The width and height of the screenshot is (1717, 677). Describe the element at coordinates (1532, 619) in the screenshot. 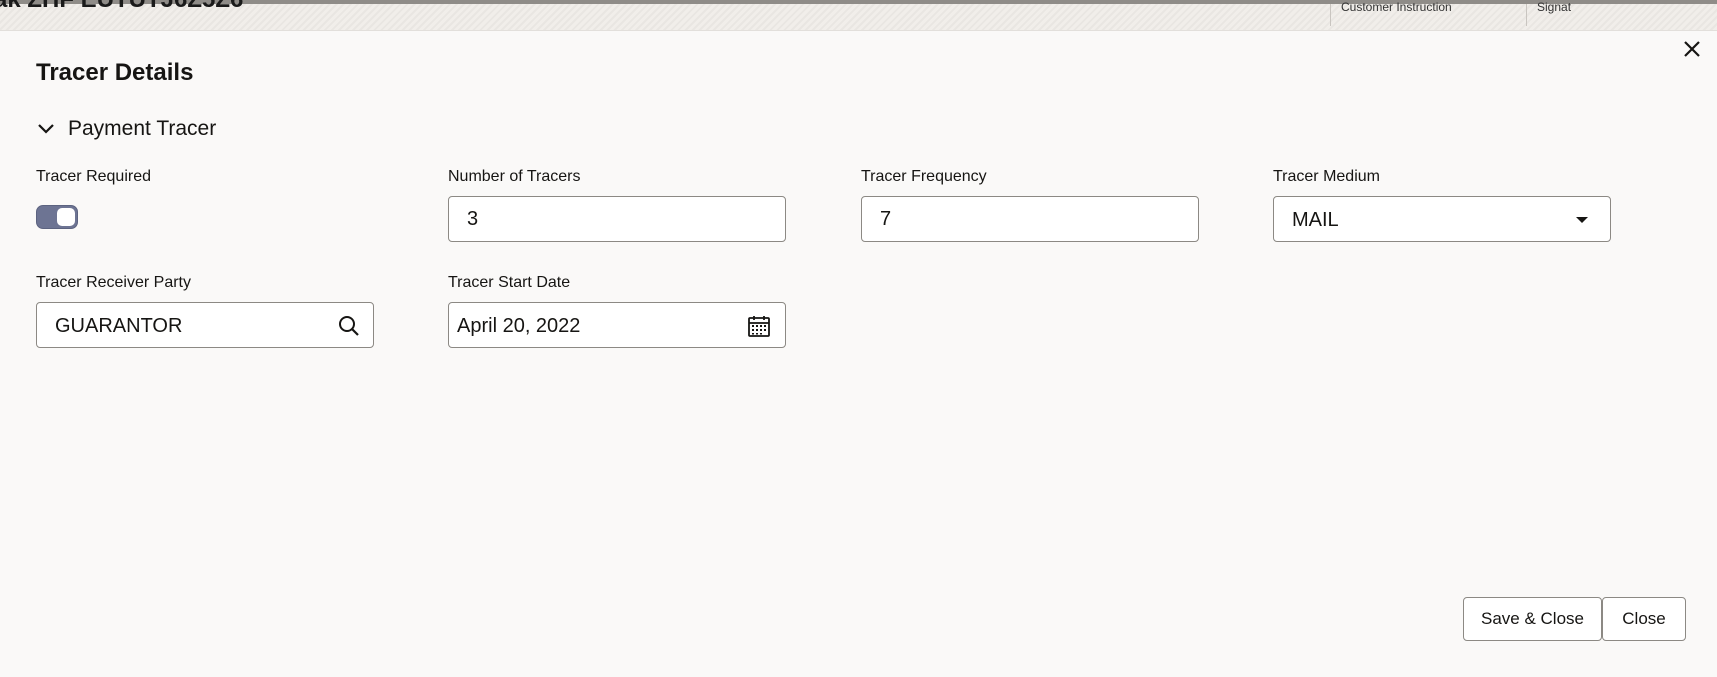

I see `save-and-close-button: Save & Close` at that location.